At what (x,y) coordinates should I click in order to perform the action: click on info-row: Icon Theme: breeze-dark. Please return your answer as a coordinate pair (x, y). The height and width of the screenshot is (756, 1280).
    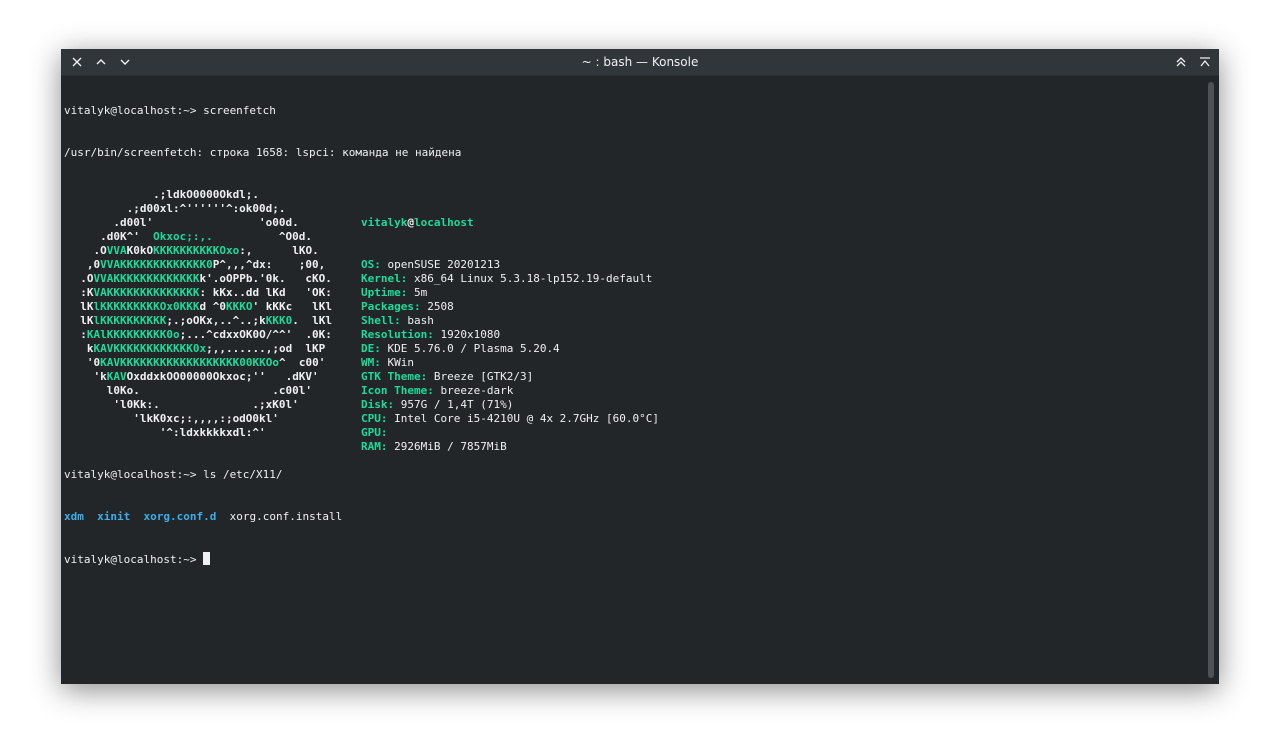
    Looking at the image, I should click on (510, 391).